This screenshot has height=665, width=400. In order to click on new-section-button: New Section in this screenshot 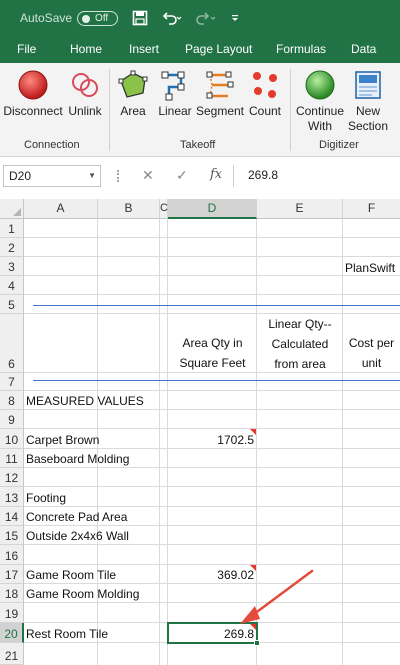, I will do `click(368, 101)`.